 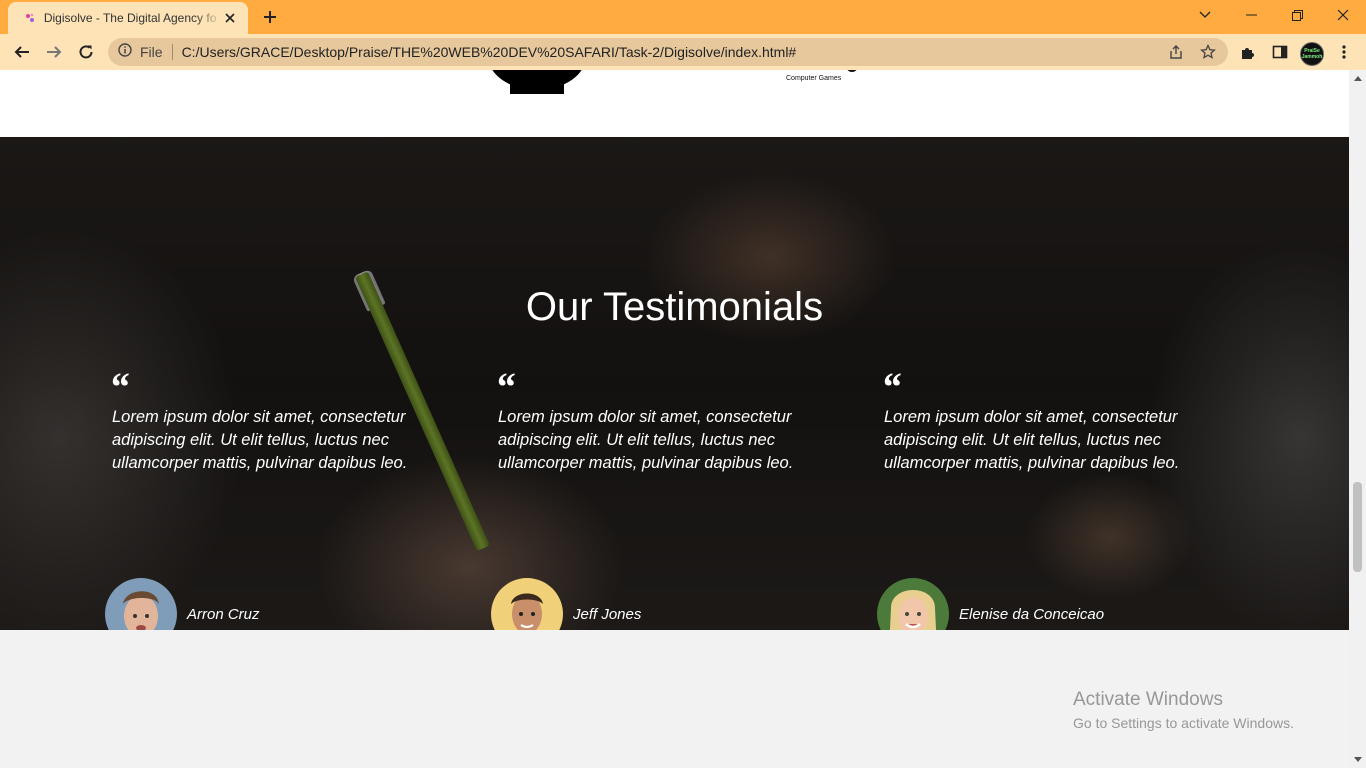 I want to click on page-scrollbar, so click(x=1357, y=419).